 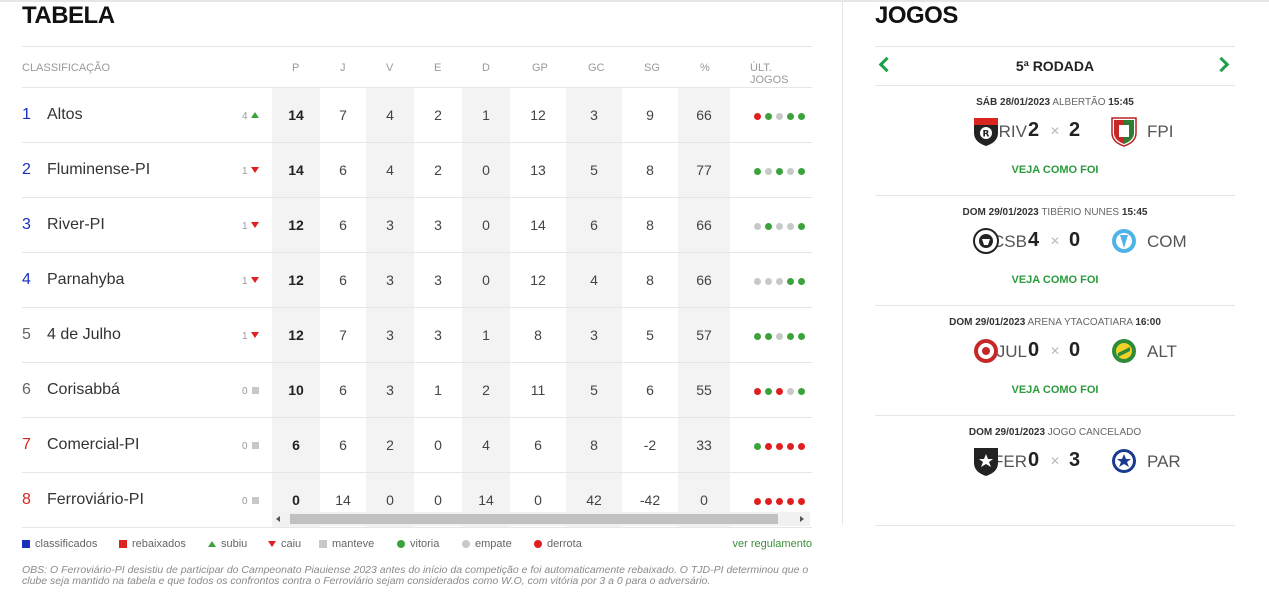 I want to click on cell-pct: 33, so click(x=704, y=445).